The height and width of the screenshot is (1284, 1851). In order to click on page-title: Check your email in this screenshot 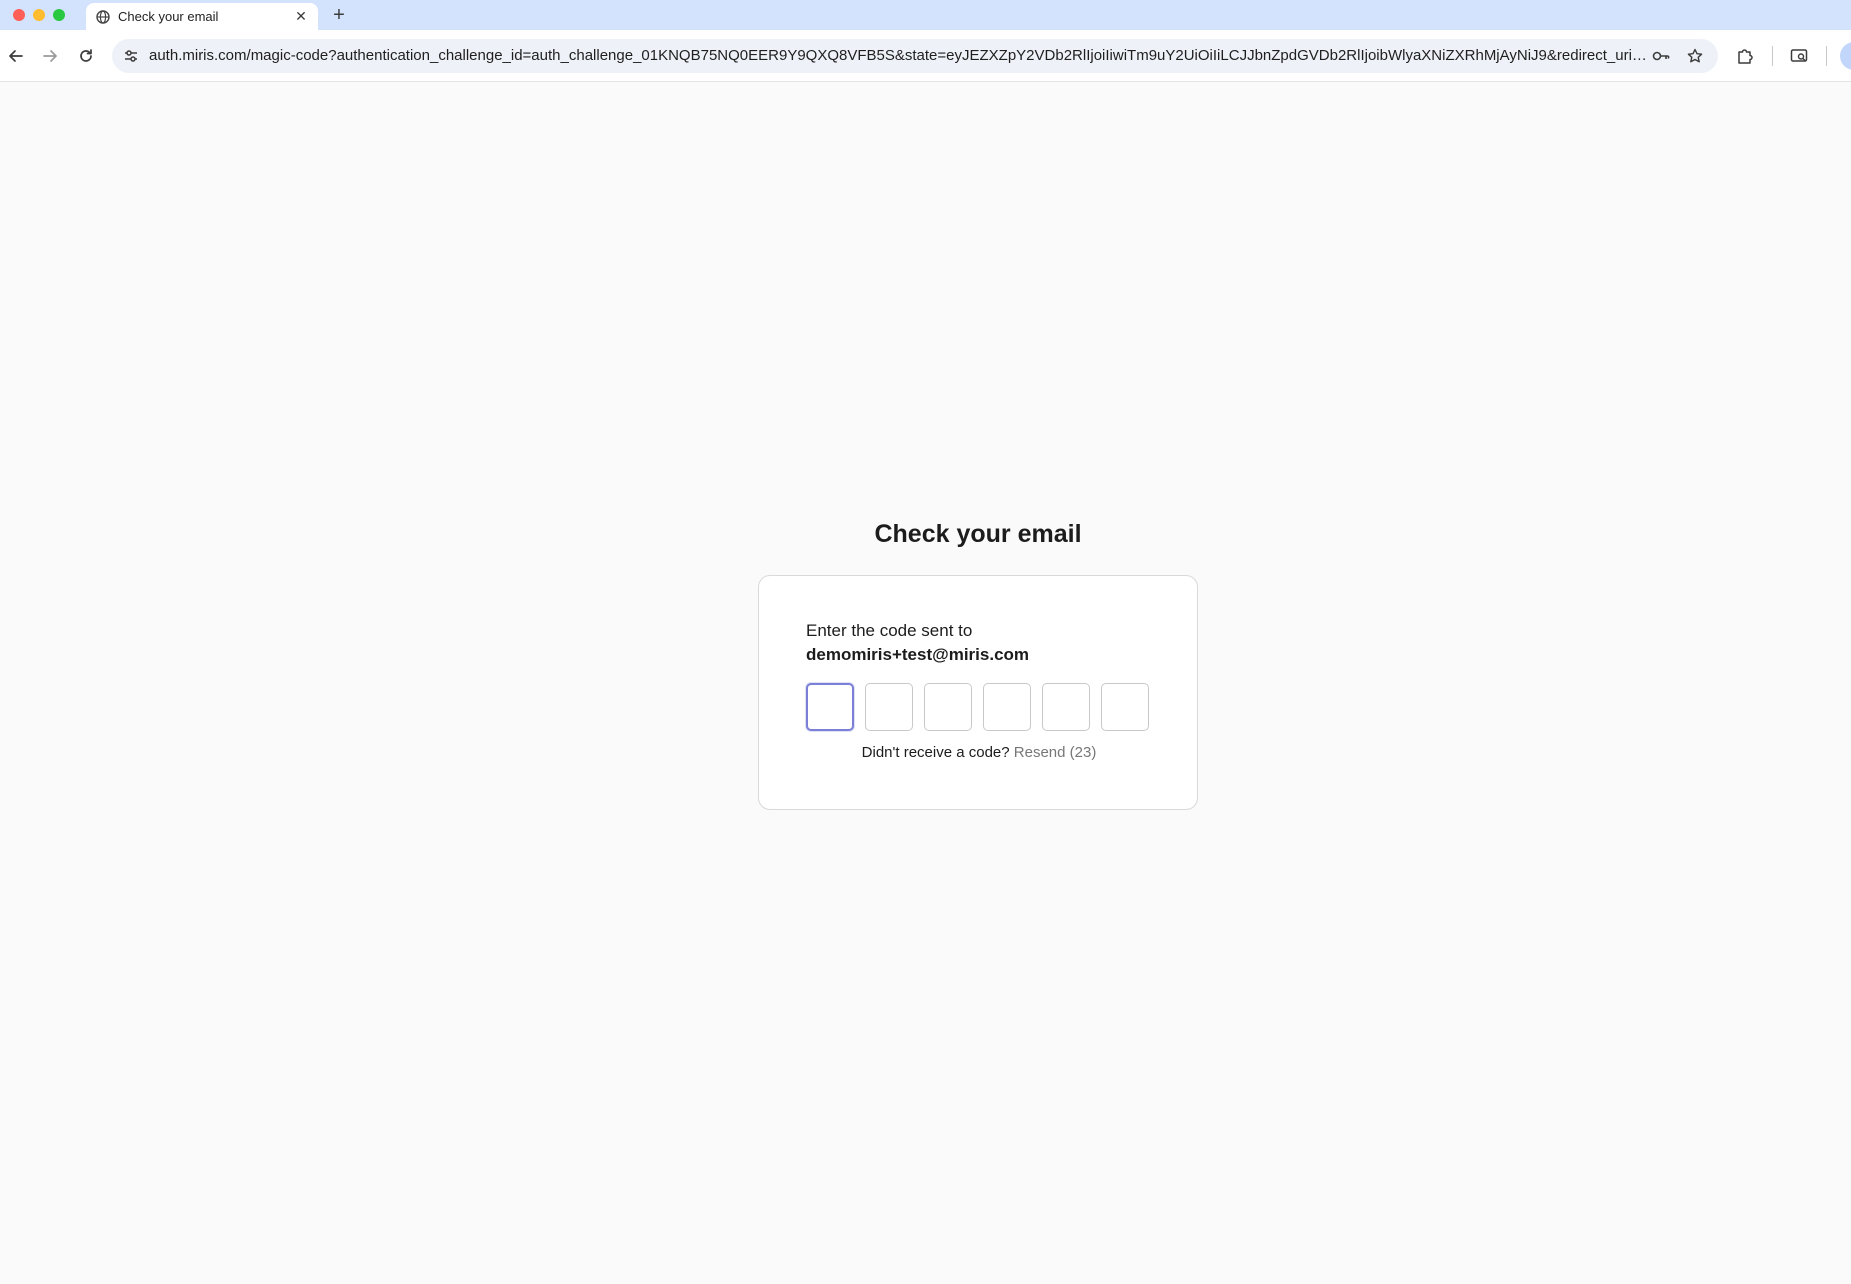, I will do `click(978, 534)`.